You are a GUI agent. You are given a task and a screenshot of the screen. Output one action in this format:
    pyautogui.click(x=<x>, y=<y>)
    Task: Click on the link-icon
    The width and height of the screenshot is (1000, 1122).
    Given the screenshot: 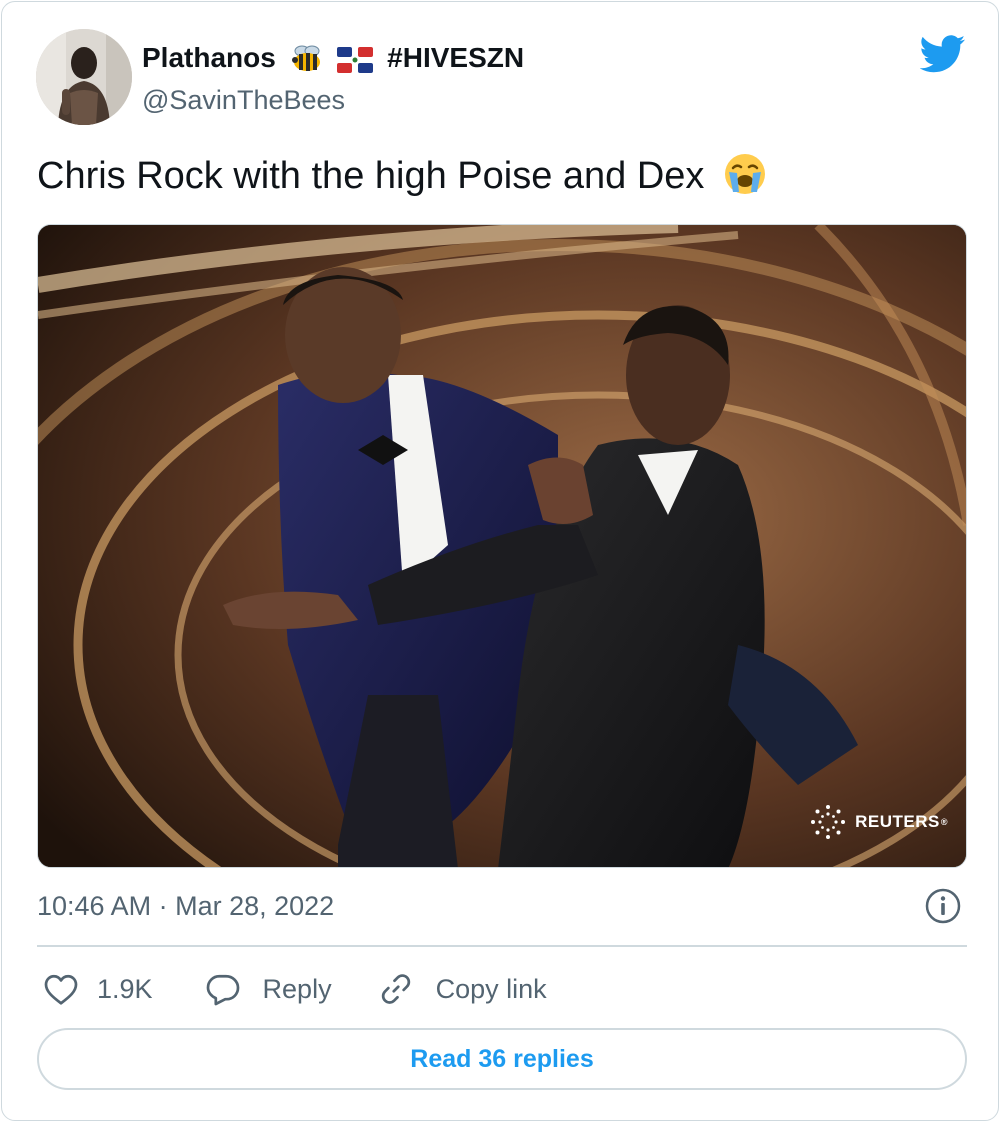 What is the action you would take?
    pyautogui.click(x=395, y=989)
    